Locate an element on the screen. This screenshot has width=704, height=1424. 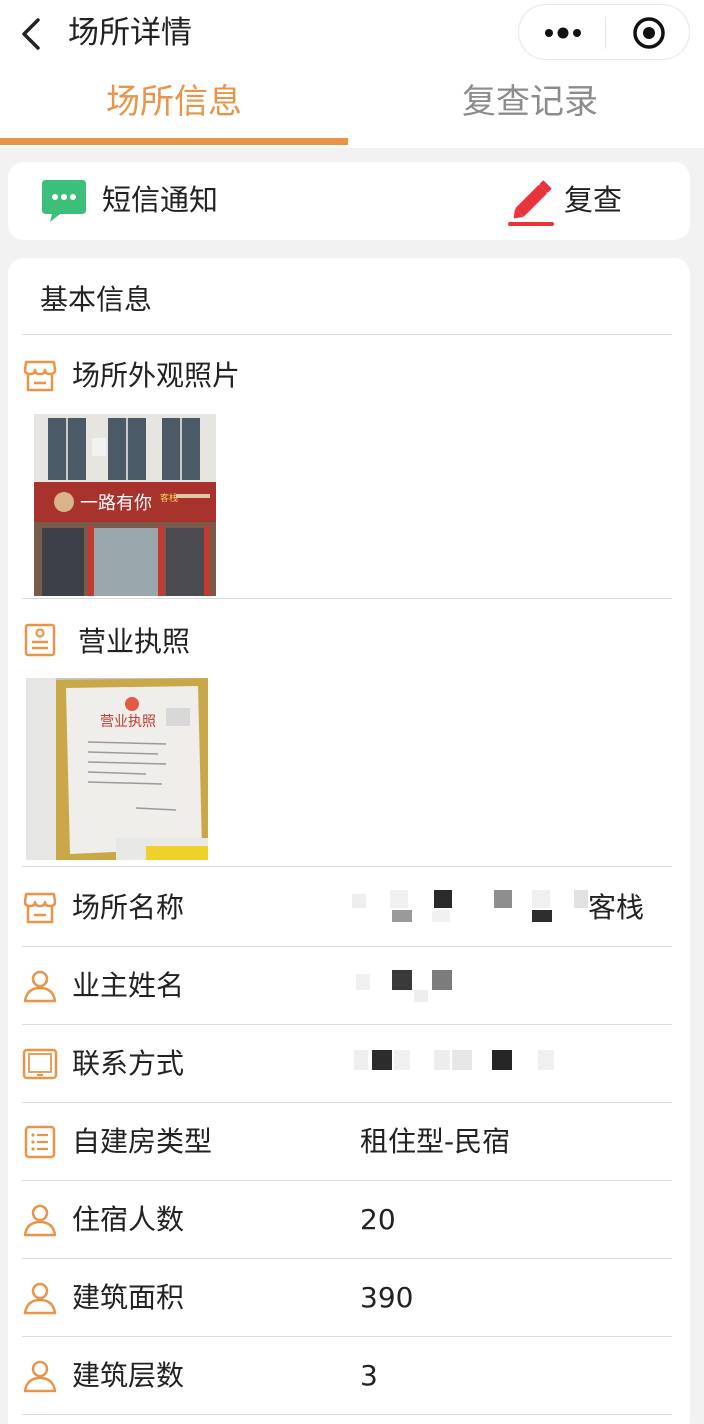
sms-icon is located at coordinates (64, 201).